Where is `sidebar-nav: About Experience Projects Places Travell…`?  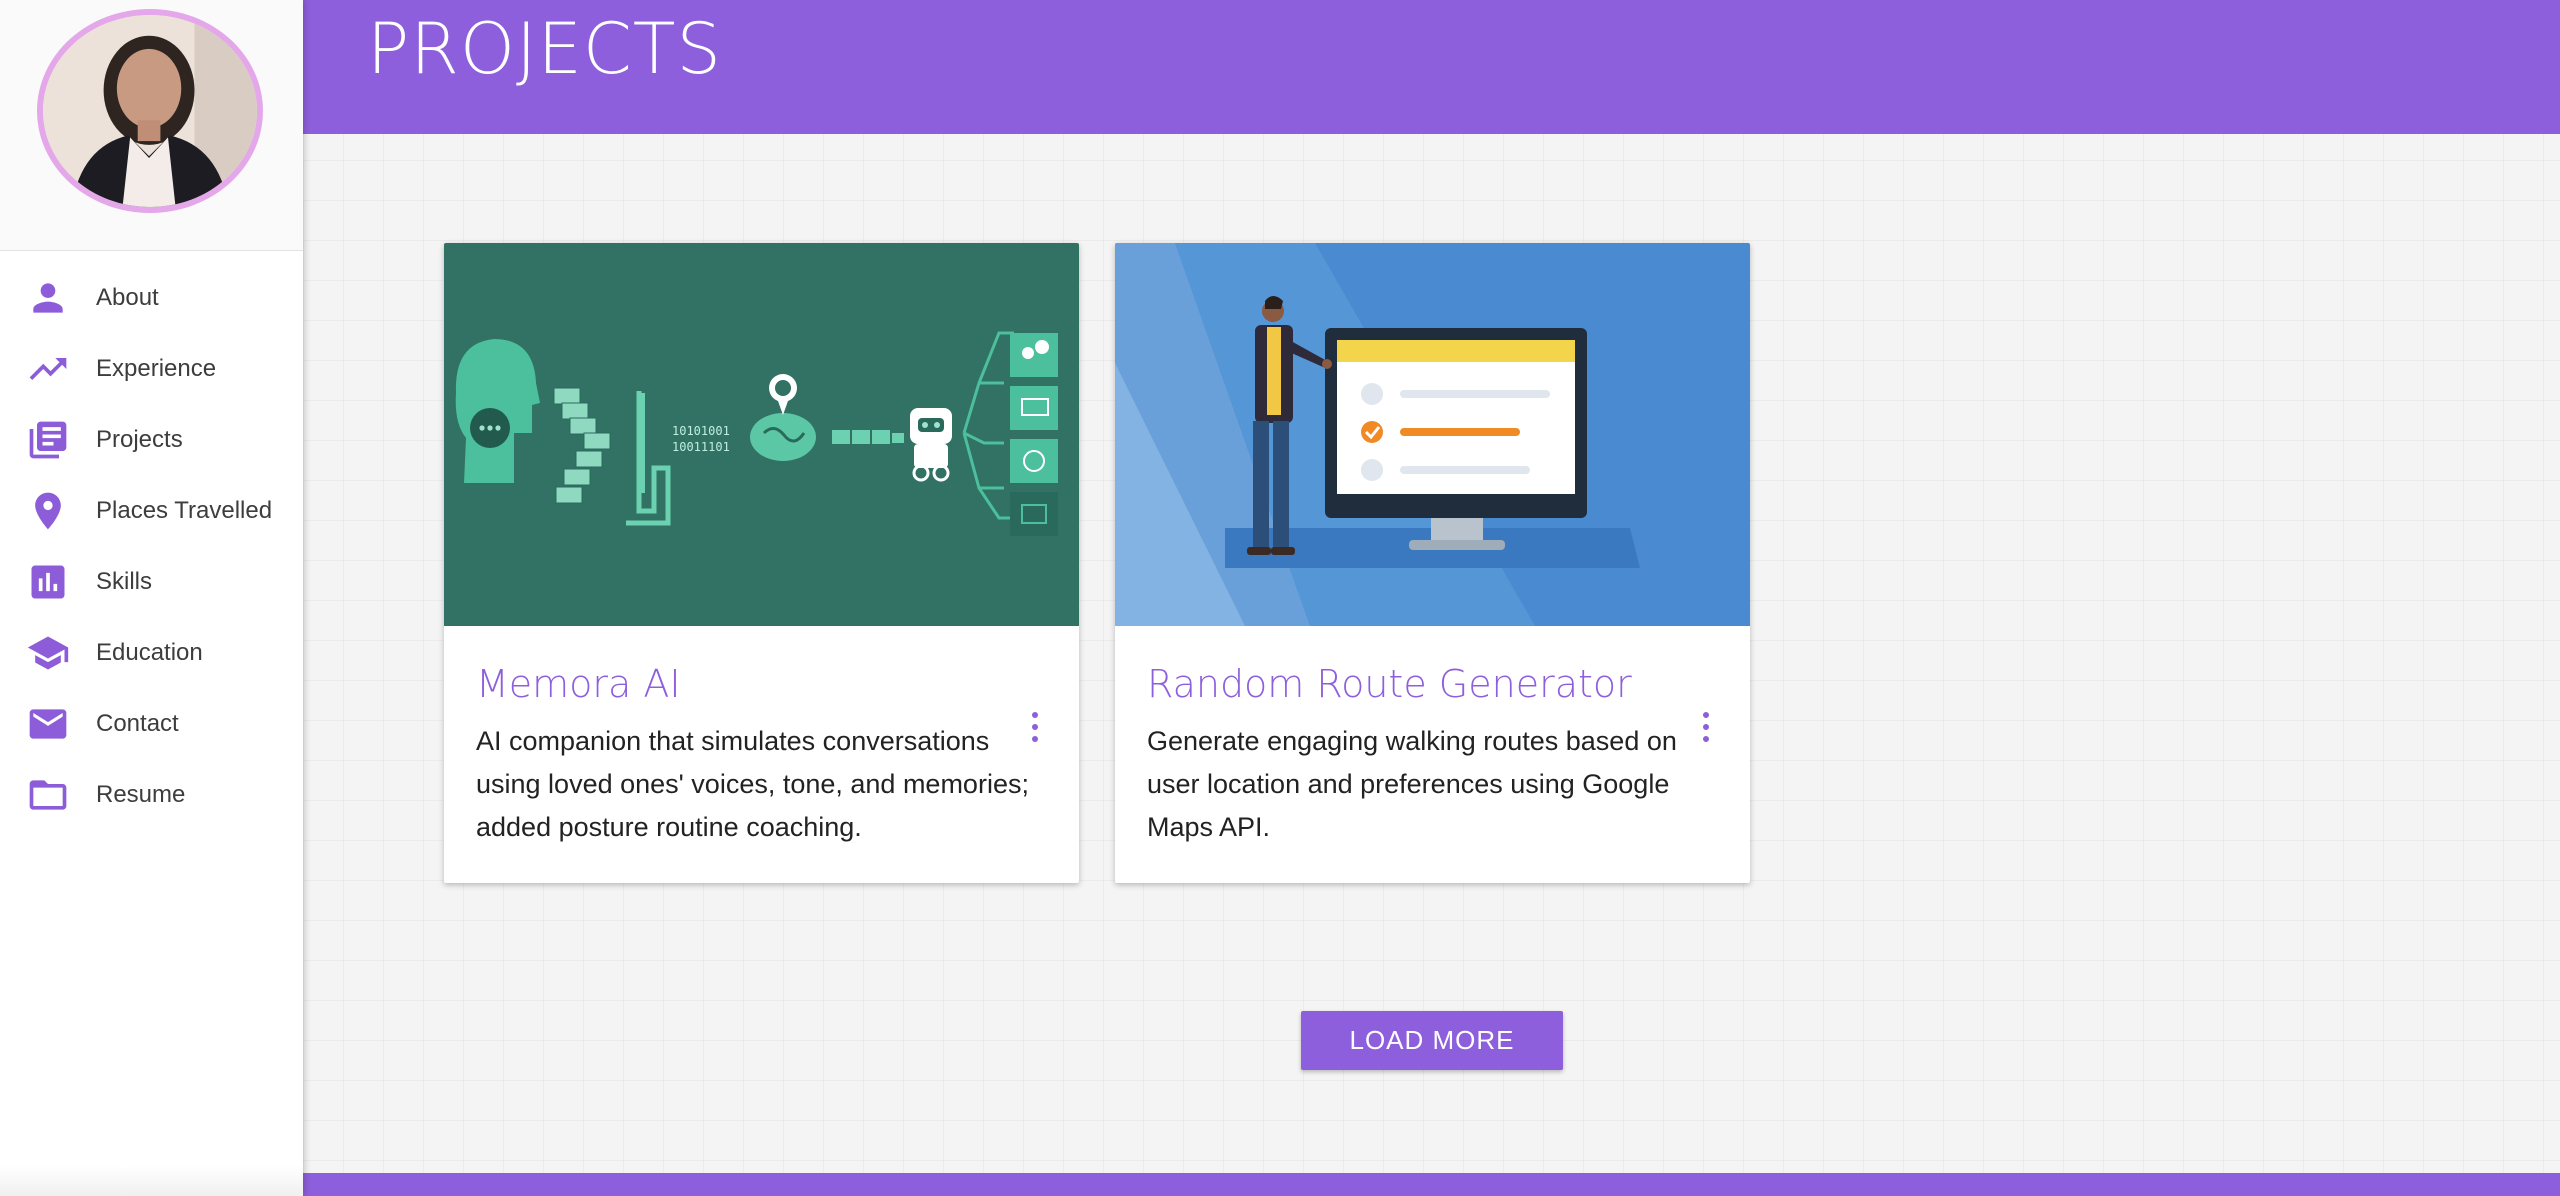 sidebar-nav: About Experience Projects Places Travell… is located at coordinates (151, 540).